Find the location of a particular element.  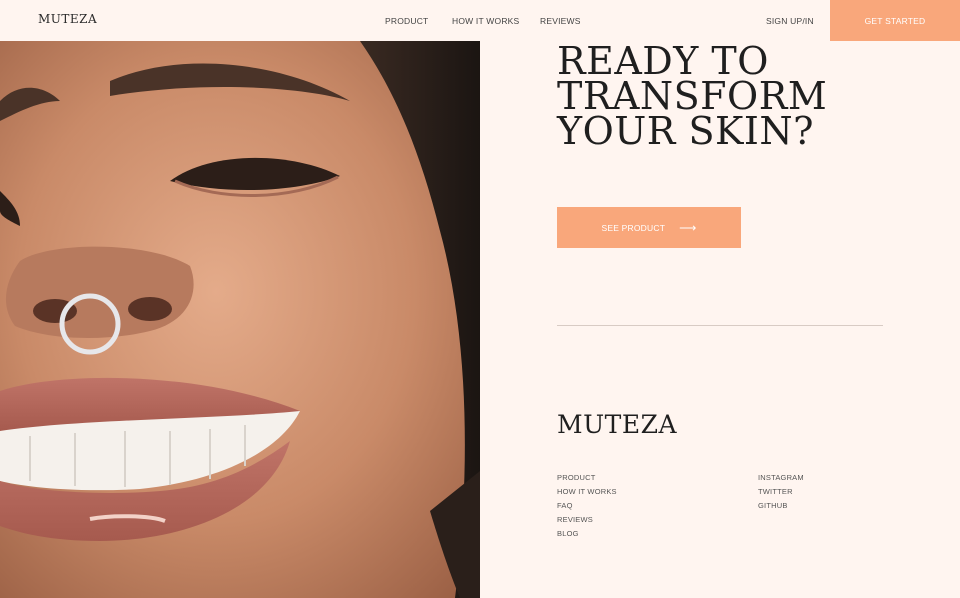

footer-link-blog: BLOG is located at coordinates (587, 536).